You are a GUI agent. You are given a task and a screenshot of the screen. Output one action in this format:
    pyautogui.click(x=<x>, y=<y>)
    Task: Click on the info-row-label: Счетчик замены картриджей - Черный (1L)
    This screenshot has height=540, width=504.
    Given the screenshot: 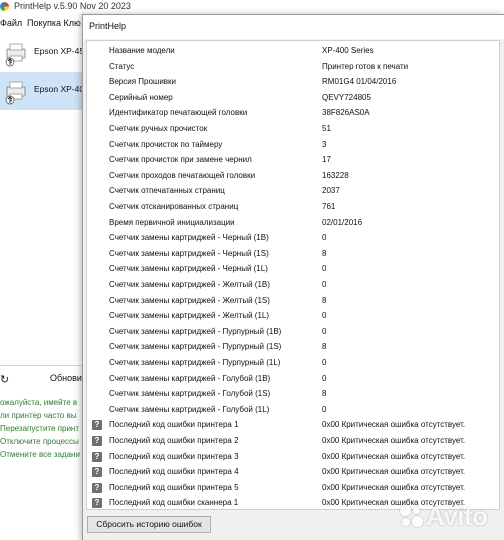 What is the action you would take?
    pyautogui.click(x=188, y=269)
    